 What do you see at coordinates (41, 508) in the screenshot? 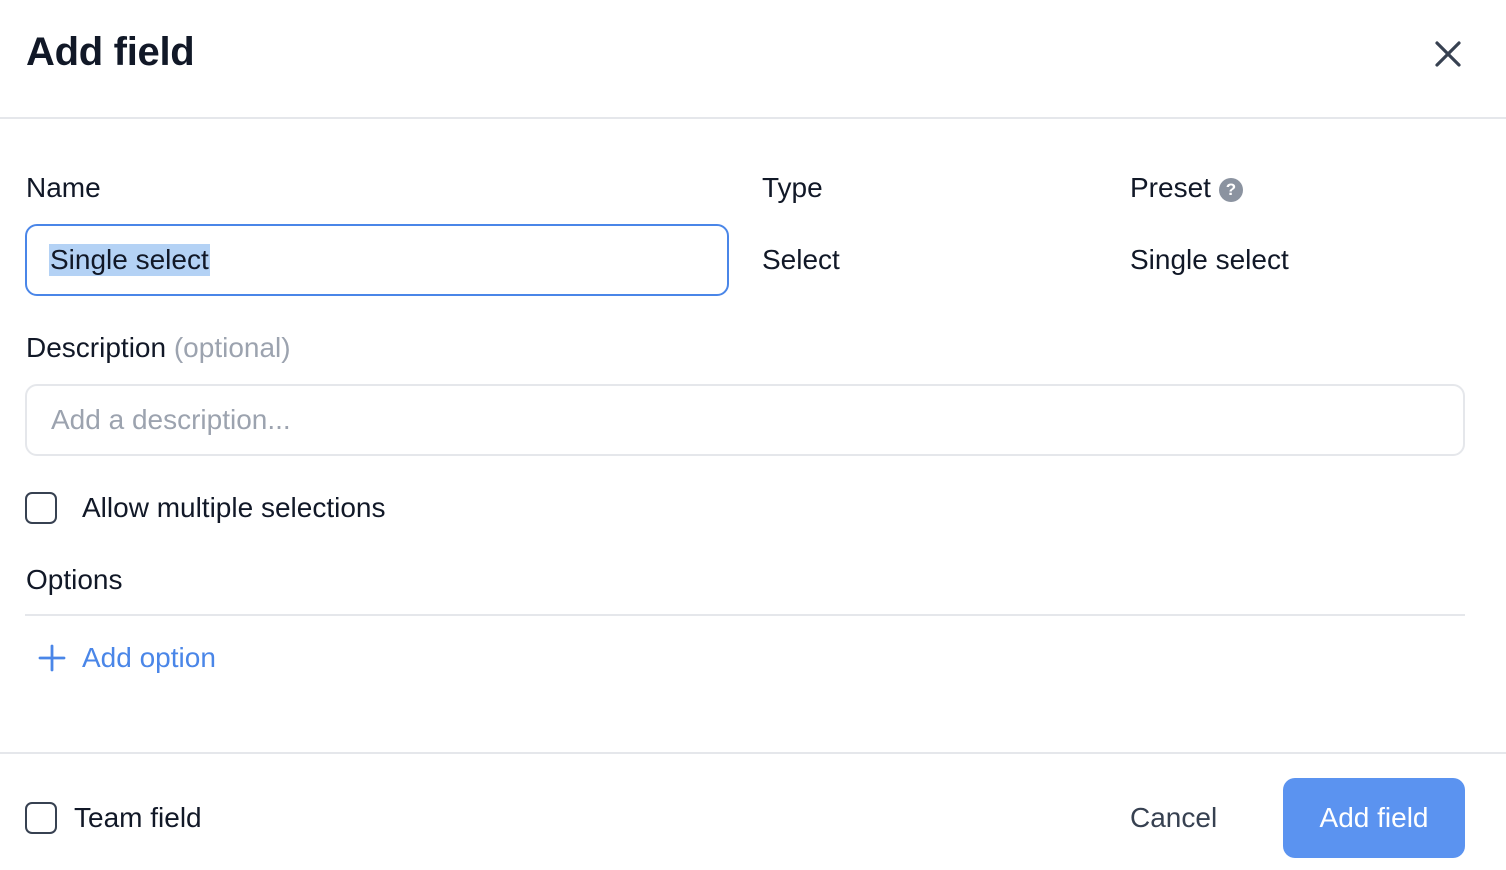
I see `allow-multiple-checkbox` at bounding box center [41, 508].